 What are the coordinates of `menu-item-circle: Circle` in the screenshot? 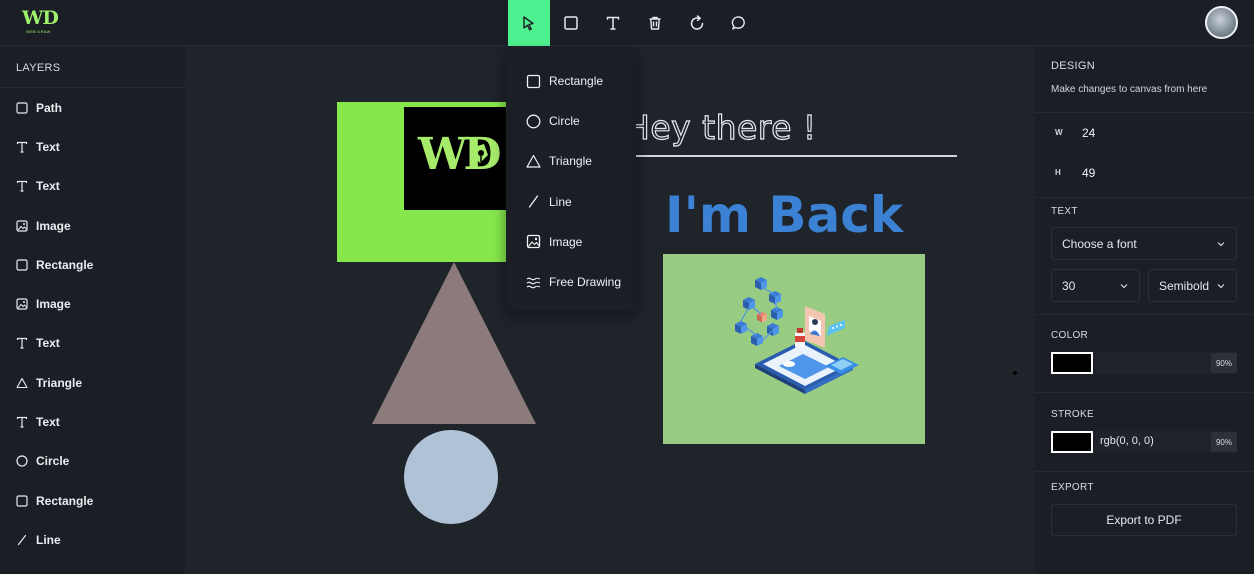 It's located at (571, 121).